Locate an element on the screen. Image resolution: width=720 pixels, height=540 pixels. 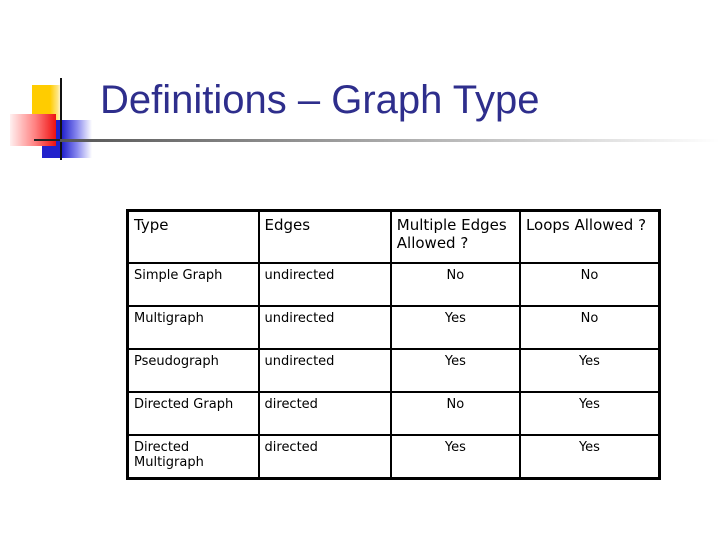
header-edges: Edges is located at coordinates (324, 236).